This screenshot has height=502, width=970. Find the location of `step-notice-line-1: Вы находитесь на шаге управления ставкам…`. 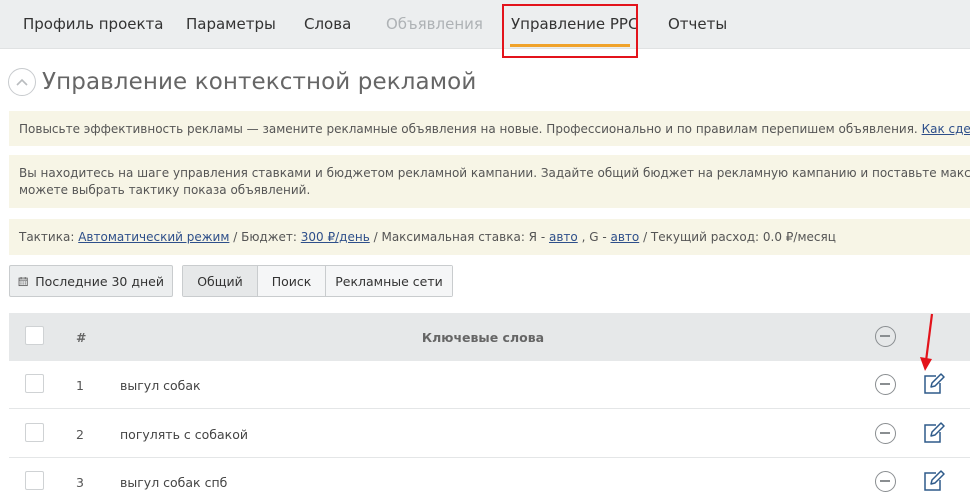

step-notice-line-1: Вы находитесь на шаге управления ставкам… is located at coordinates (494, 173).